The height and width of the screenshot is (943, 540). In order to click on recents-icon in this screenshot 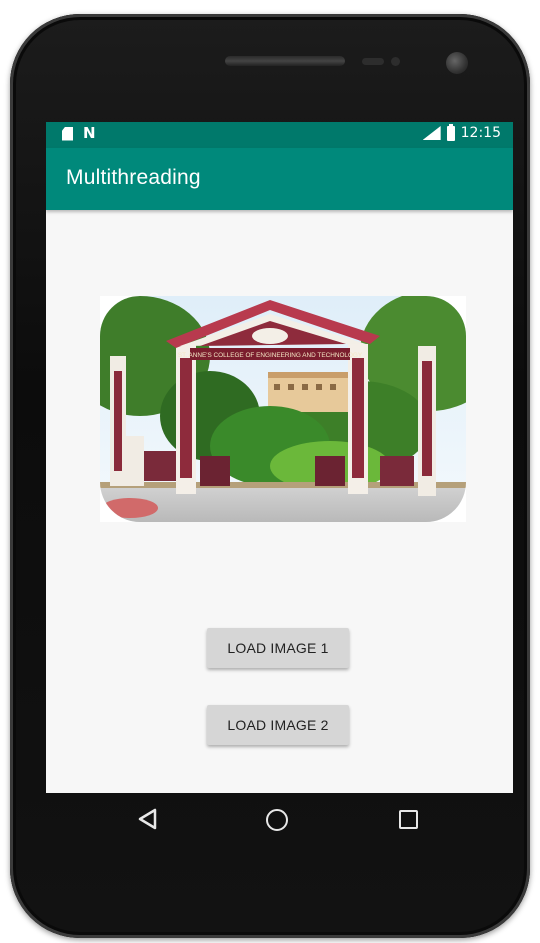, I will do `click(408, 819)`.